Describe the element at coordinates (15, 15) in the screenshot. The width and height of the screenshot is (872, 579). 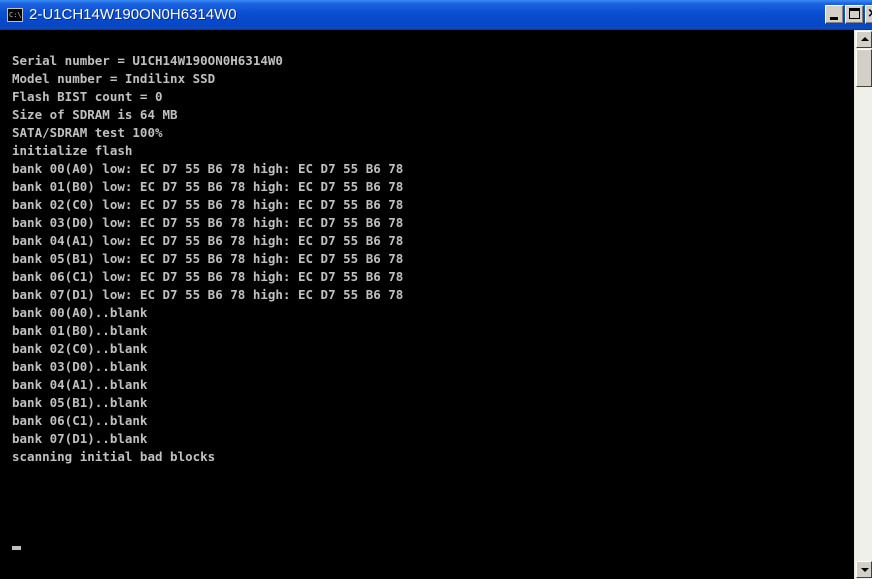
I see `console-icon: C:\` at that location.